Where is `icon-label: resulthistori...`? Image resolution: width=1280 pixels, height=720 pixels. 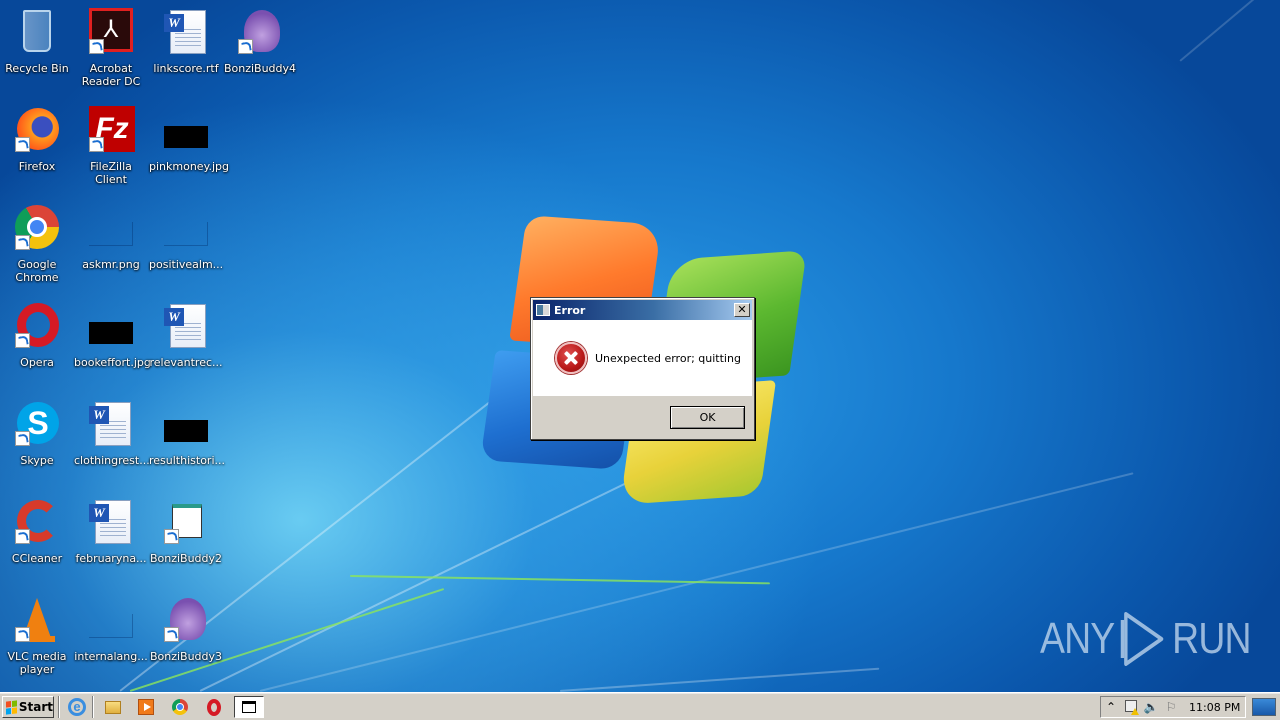 icon-label: resulthistori... is located at coordinates (187, 460).